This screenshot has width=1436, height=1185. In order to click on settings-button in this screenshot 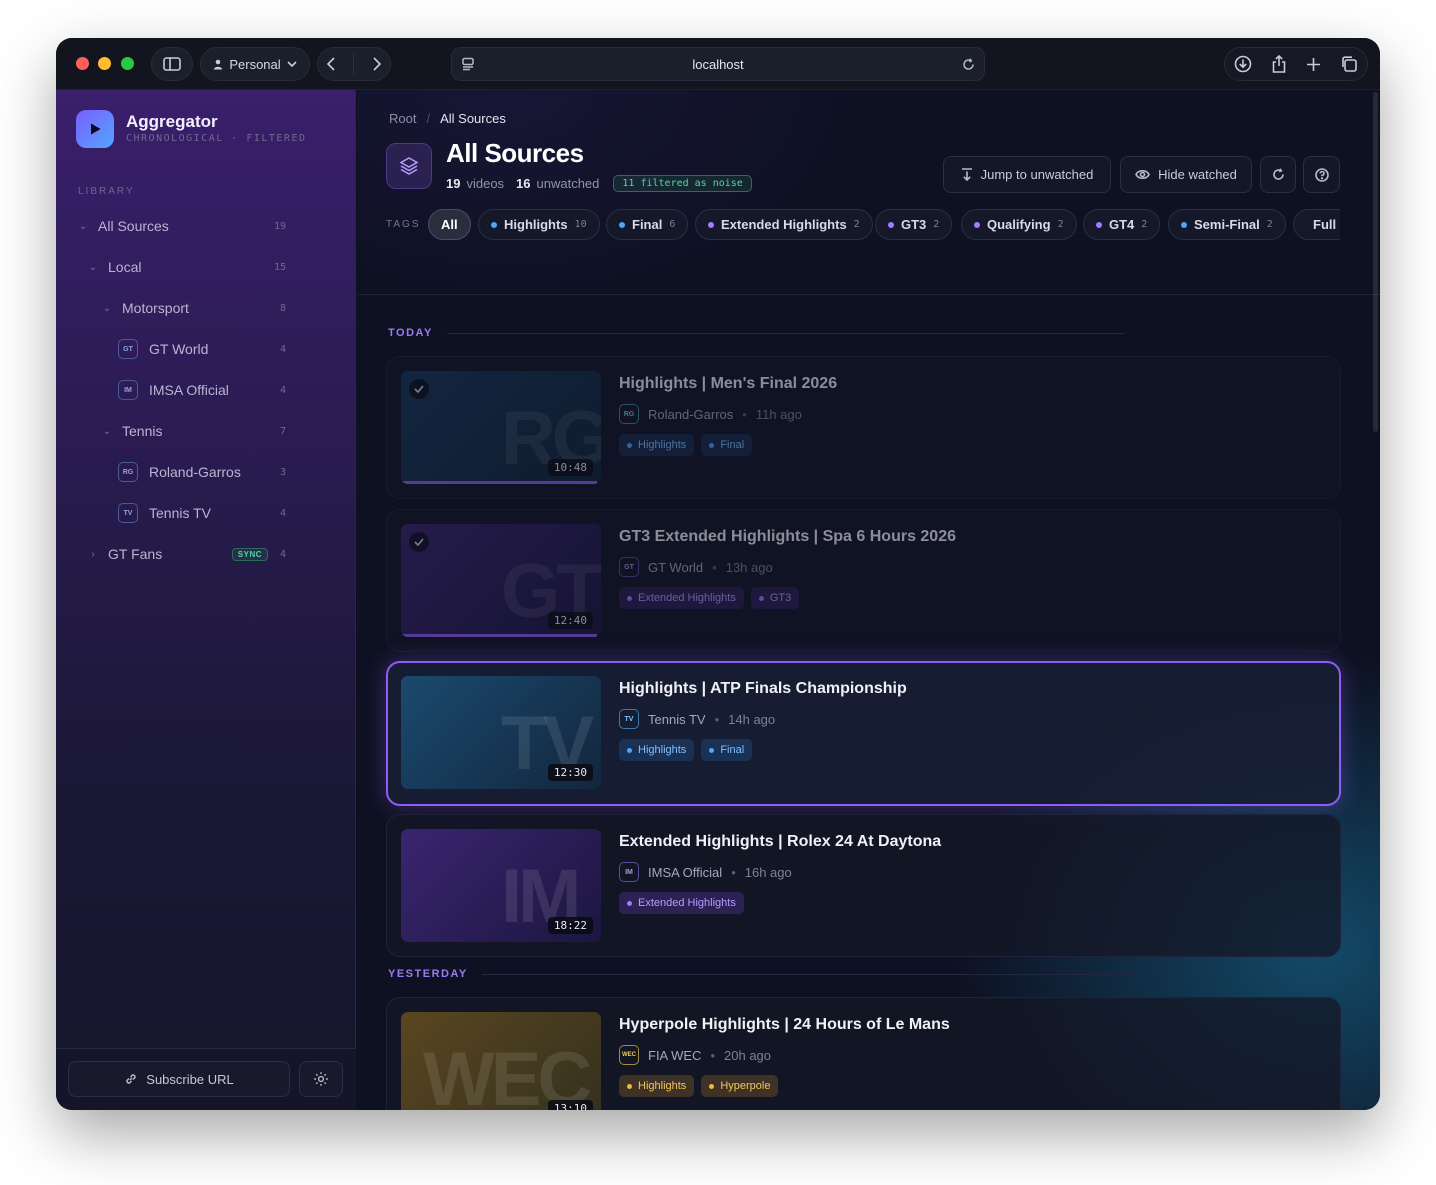, I will do `click(321, 1079)`.